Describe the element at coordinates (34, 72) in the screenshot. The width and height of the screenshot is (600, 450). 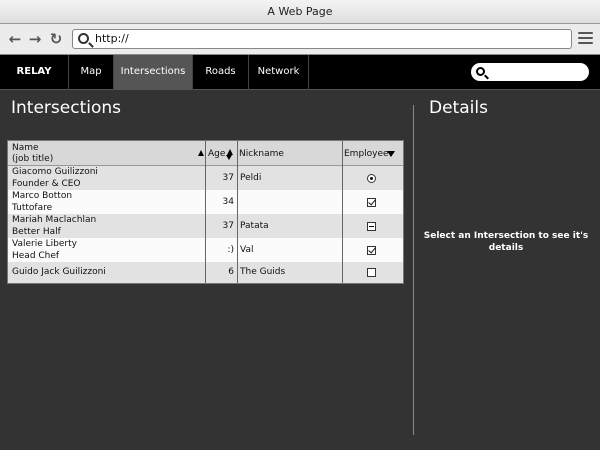
I see `brand-logo: RELAY` at that location.